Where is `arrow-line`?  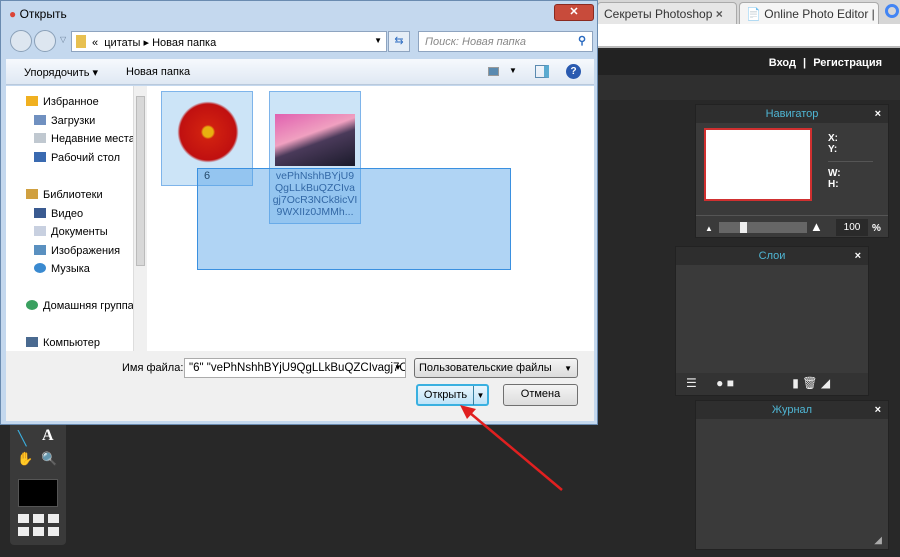 arrow-line is located at coordinates (516, 451).